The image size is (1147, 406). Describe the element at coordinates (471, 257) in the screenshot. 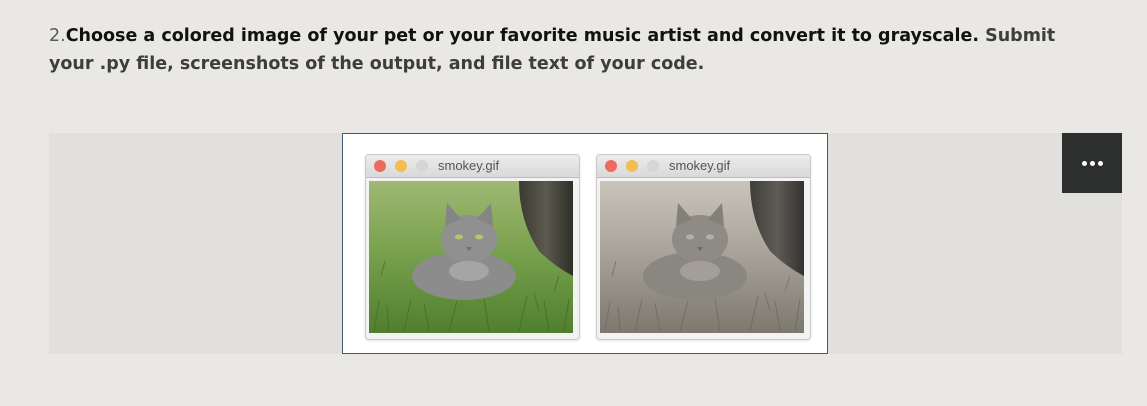

I see `cat-color-image` at that location.